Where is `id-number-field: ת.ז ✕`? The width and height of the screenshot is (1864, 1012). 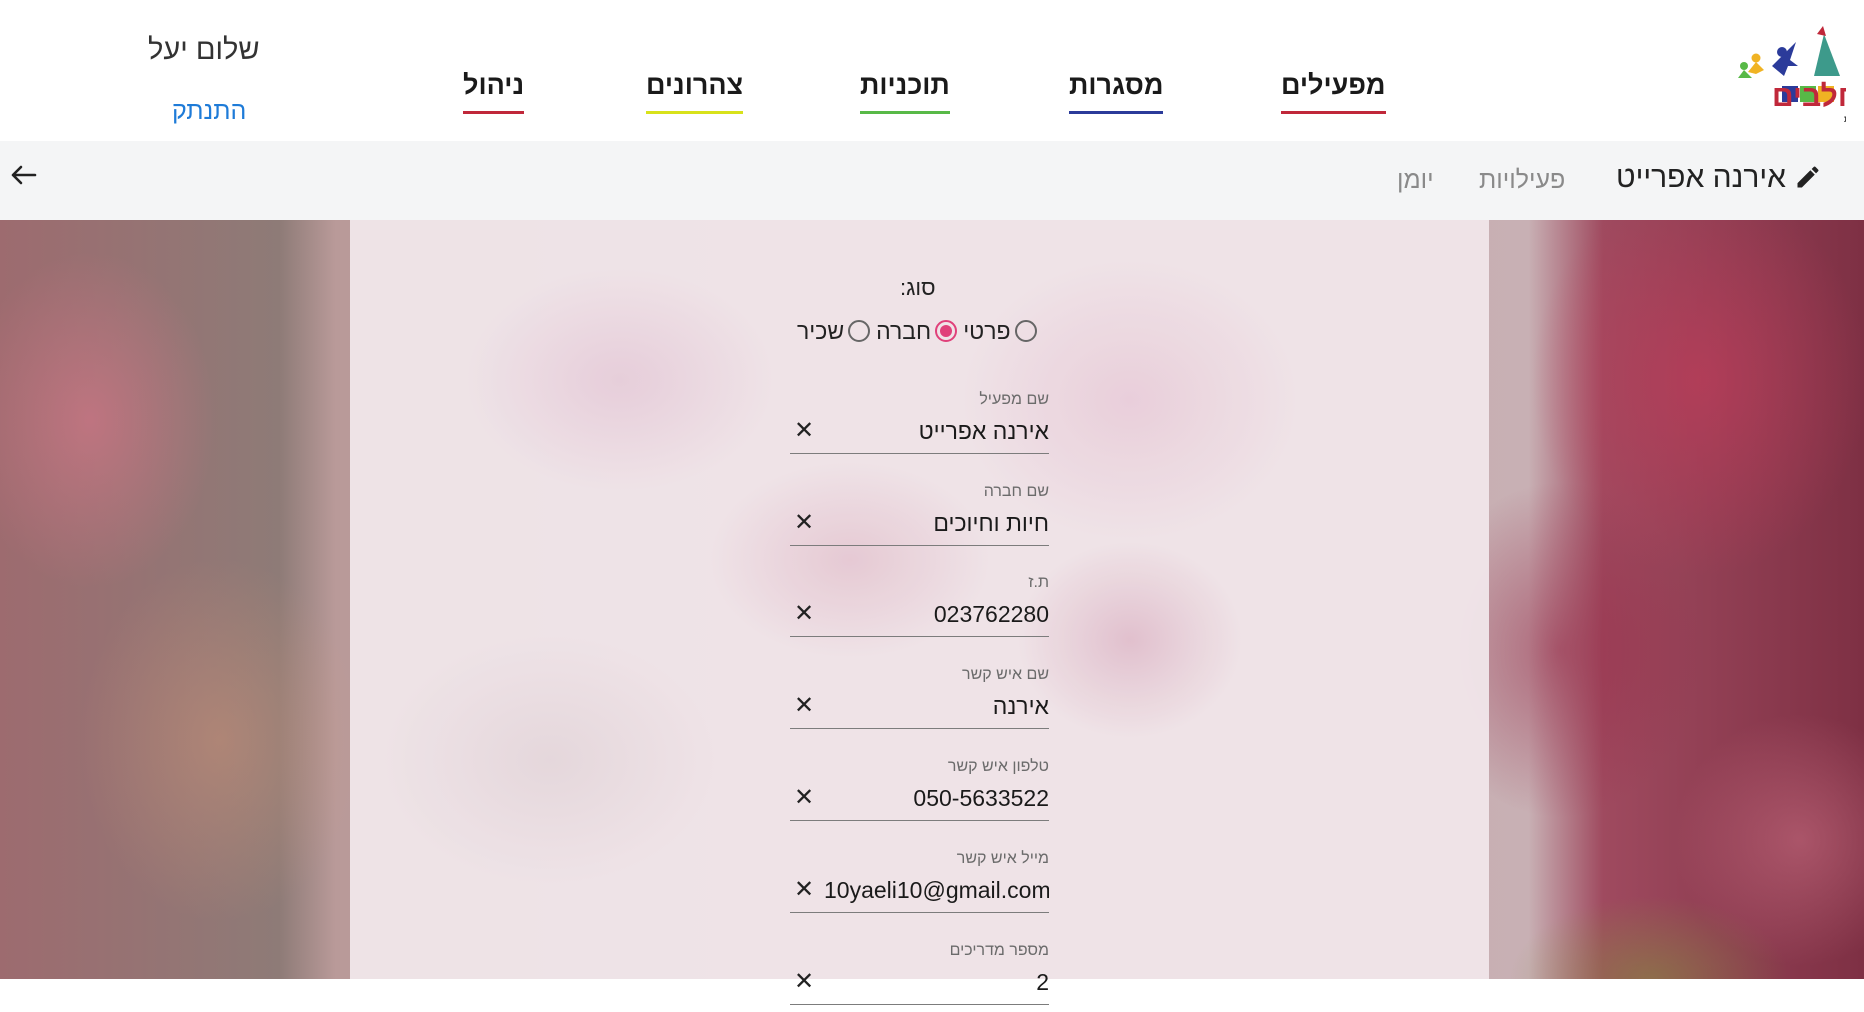 id-number-field: ת.ז ✕ is located at coordinates (919, 609).